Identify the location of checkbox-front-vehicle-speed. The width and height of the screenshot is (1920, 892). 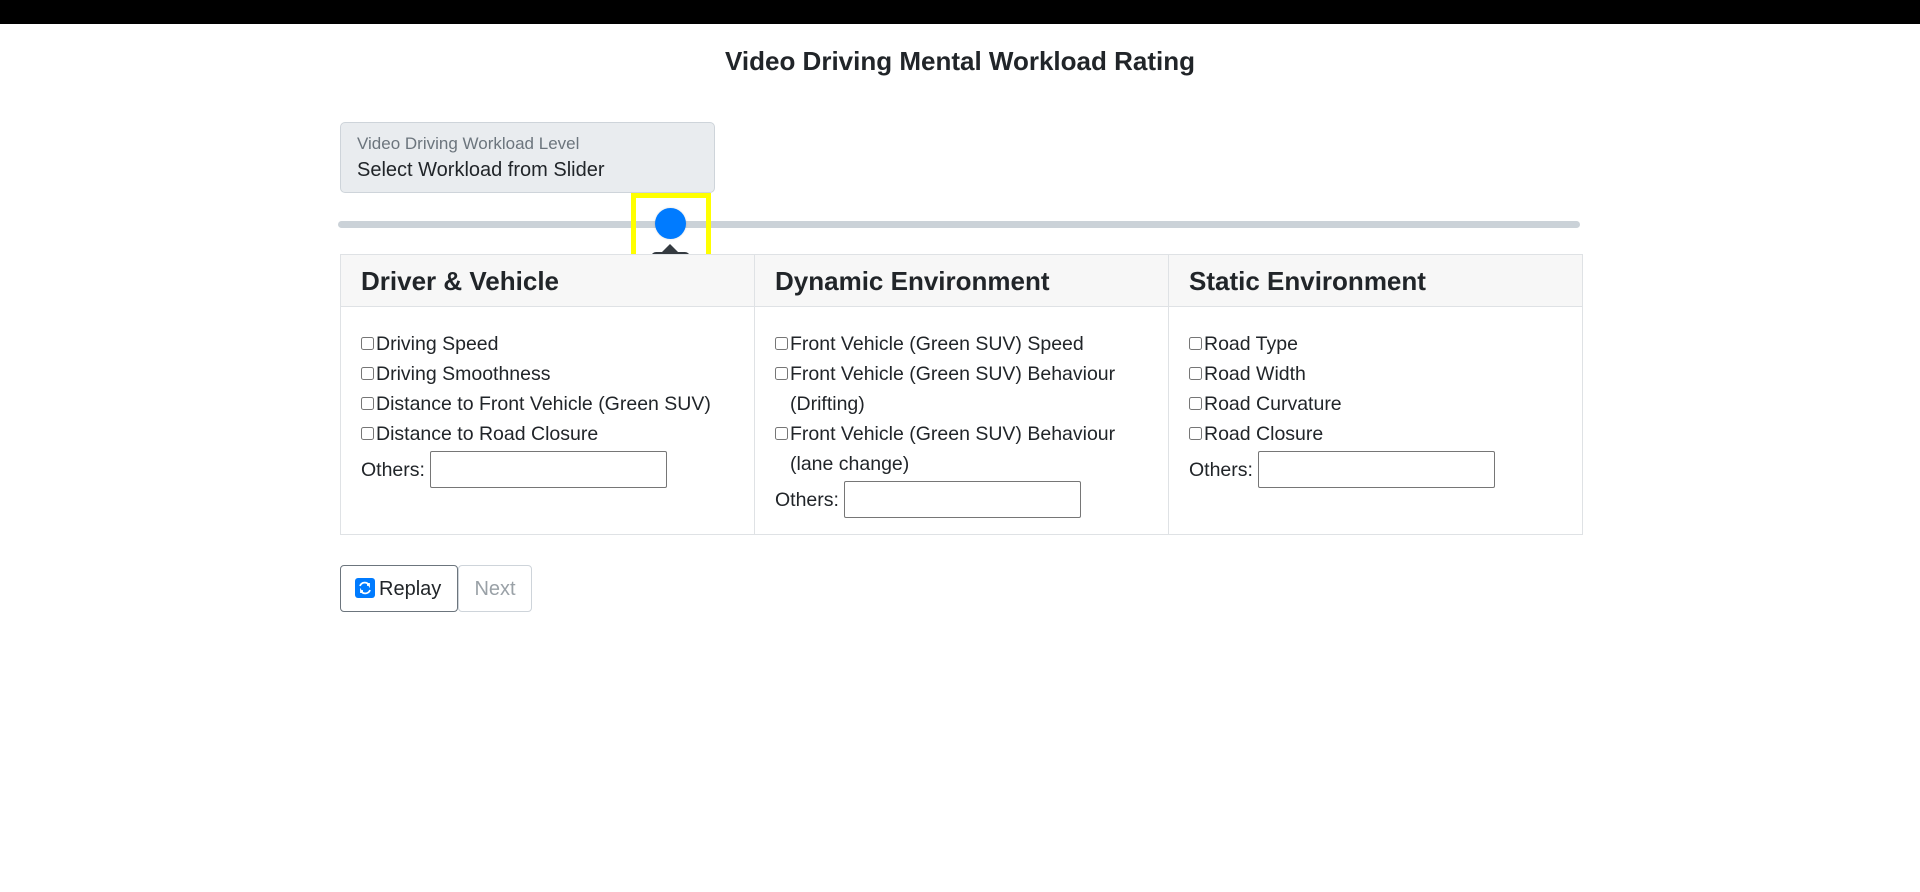
(781, 343).